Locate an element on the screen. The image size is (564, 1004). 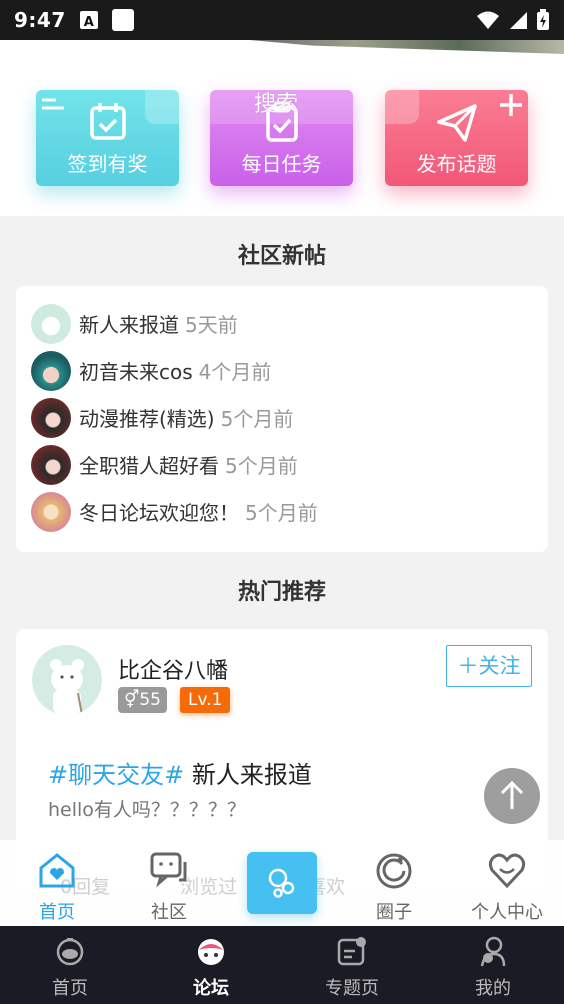
post-time: 4个月前 is located at coordinates (235, 372).